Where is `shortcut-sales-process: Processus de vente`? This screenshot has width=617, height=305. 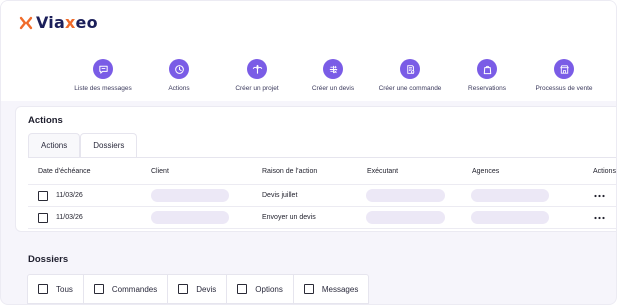 shortcut-sales-process: Processus de vente is located at coordinates (564, 75).